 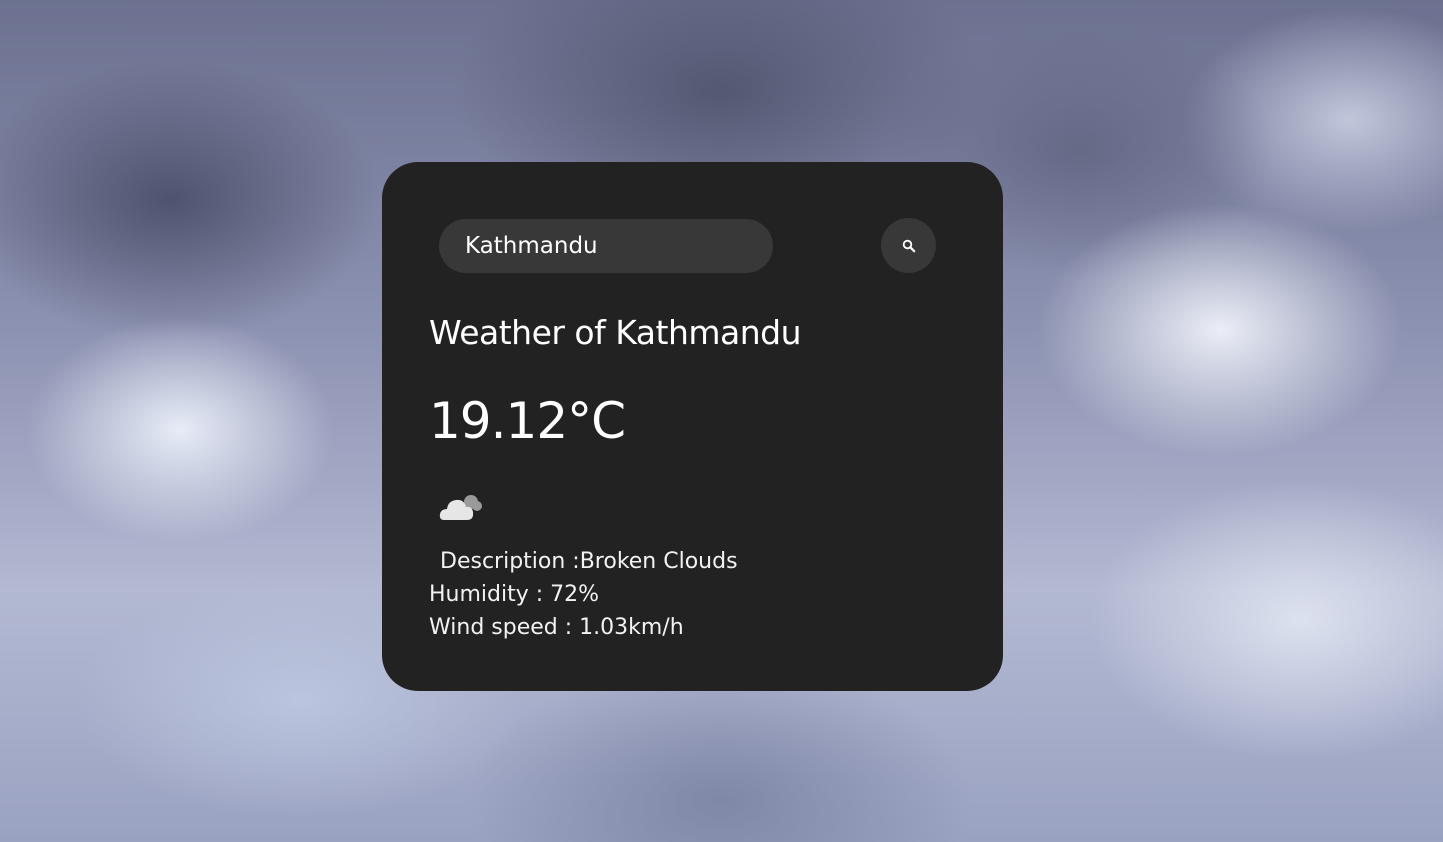 What do you see at coordinates (527, 421) in the screenshot?
I see `temperature: 19.12°C` at bounding box center [527, 421].